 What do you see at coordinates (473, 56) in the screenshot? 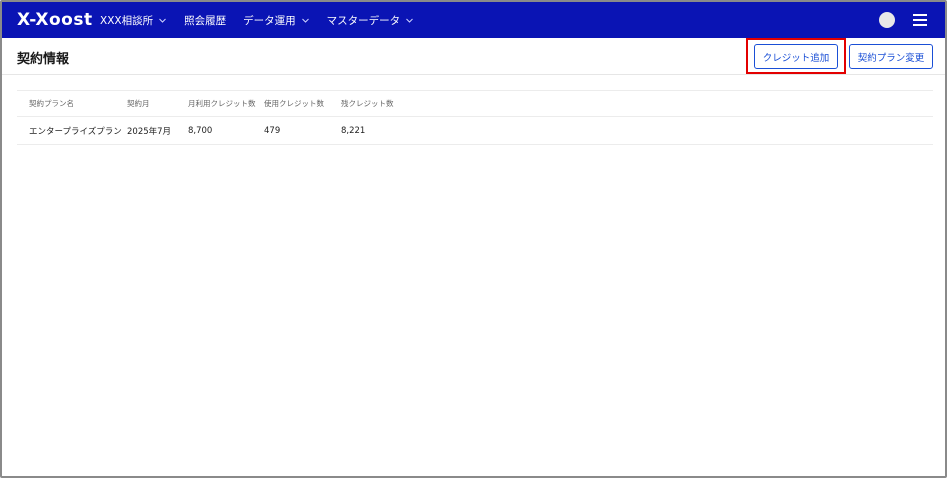
I see `page-header: 契約情報 クレジット追加 契約プラン変更` at bounding box center [473, 56].